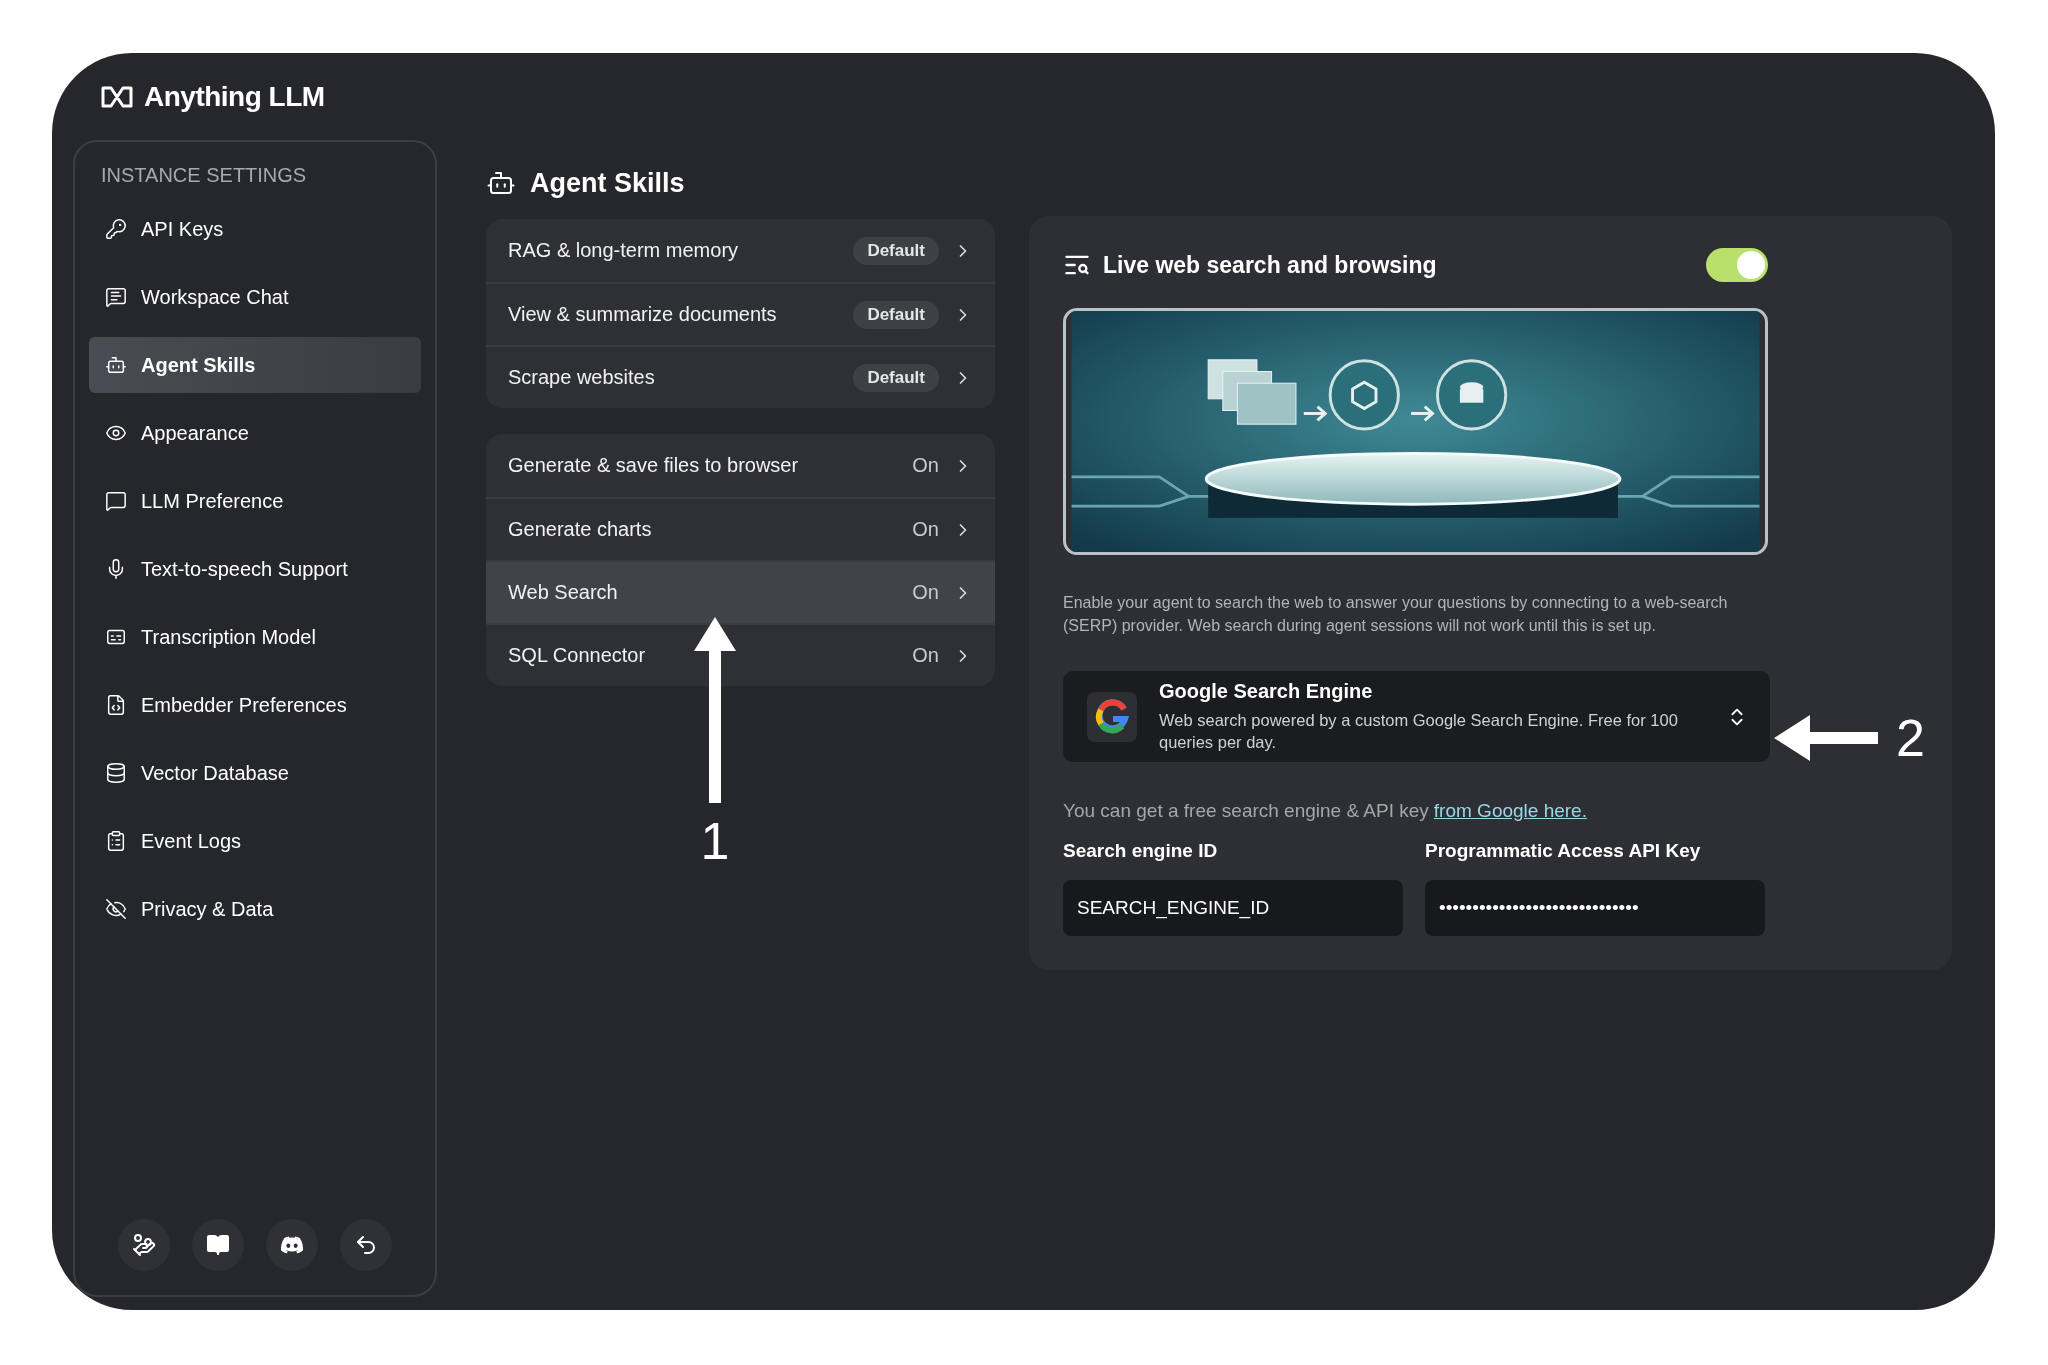 The image size is (2048, 1365). Describe the element at coordinates (255, 909) in the screenshot. I see `sidebar-item: Privacy & Data` at that location.